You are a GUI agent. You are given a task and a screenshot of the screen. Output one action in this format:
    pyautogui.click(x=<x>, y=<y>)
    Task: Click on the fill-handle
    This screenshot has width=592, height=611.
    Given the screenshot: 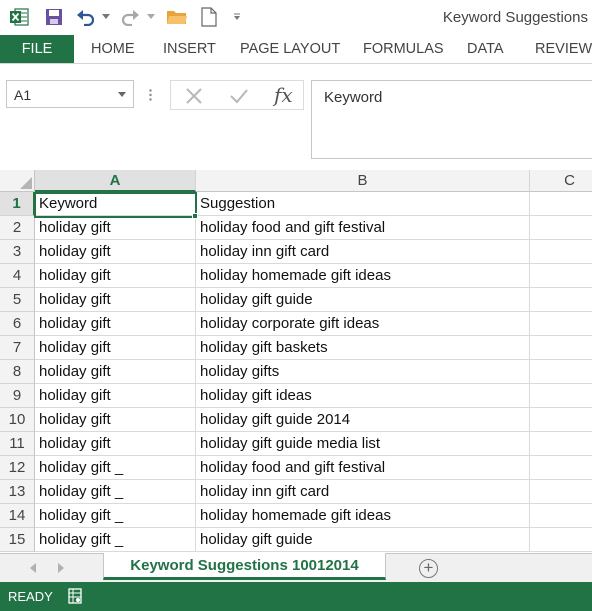 What is the action you would take?
    pyautogui.click(x=195, y=216)
    